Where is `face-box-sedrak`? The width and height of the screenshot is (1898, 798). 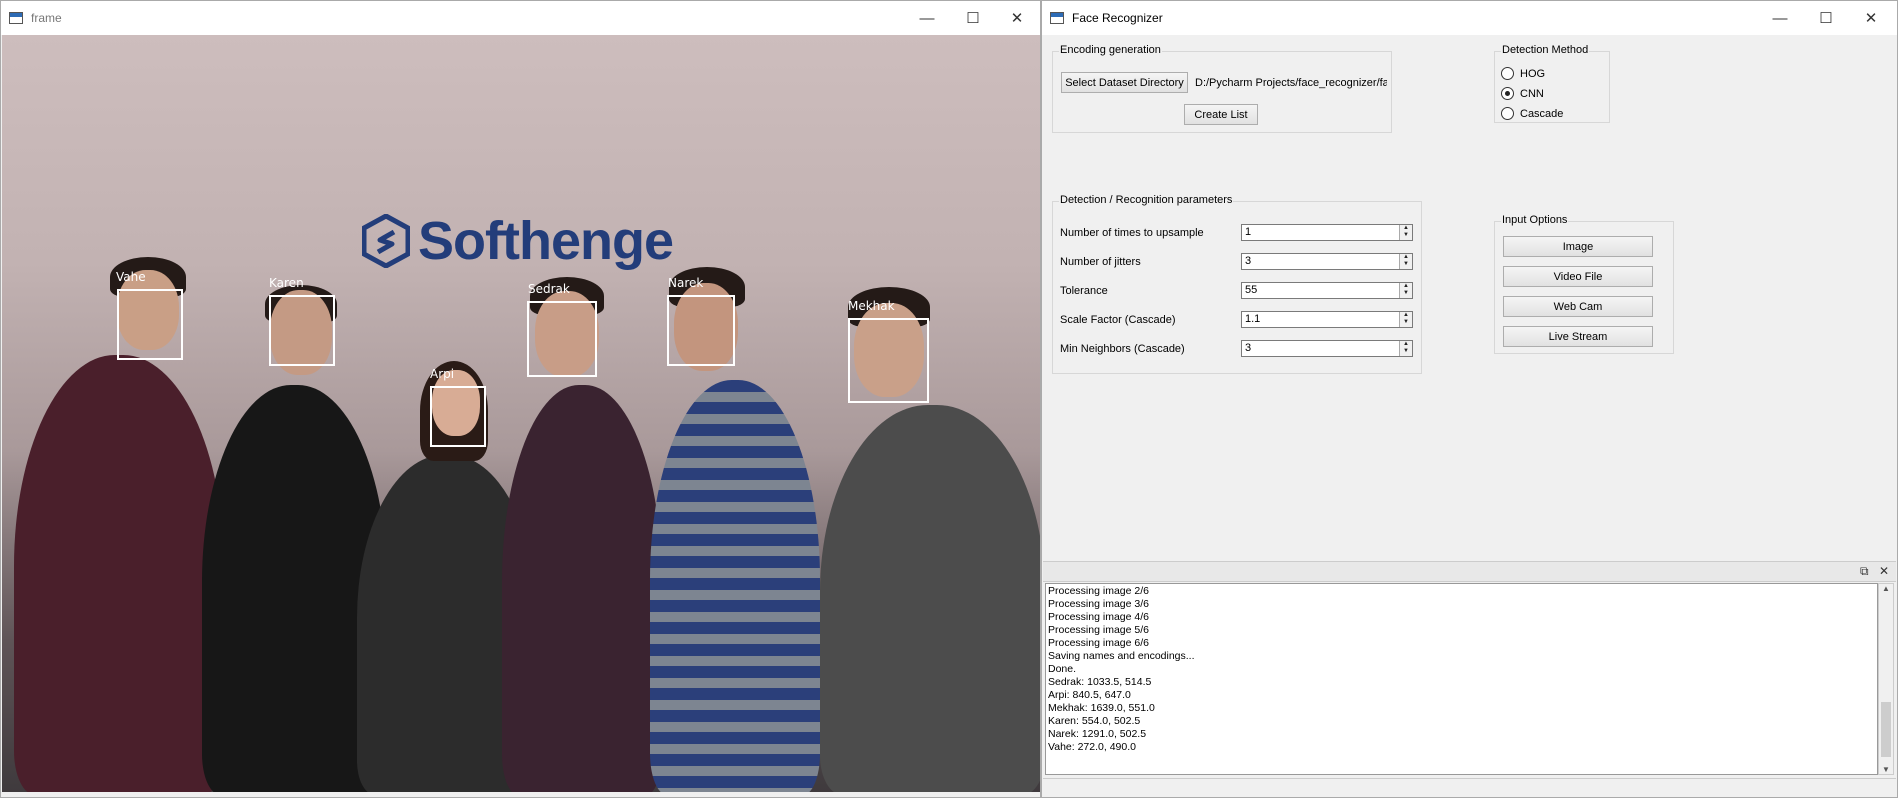 face-box-sedrak is located at coordinates (562, 339).